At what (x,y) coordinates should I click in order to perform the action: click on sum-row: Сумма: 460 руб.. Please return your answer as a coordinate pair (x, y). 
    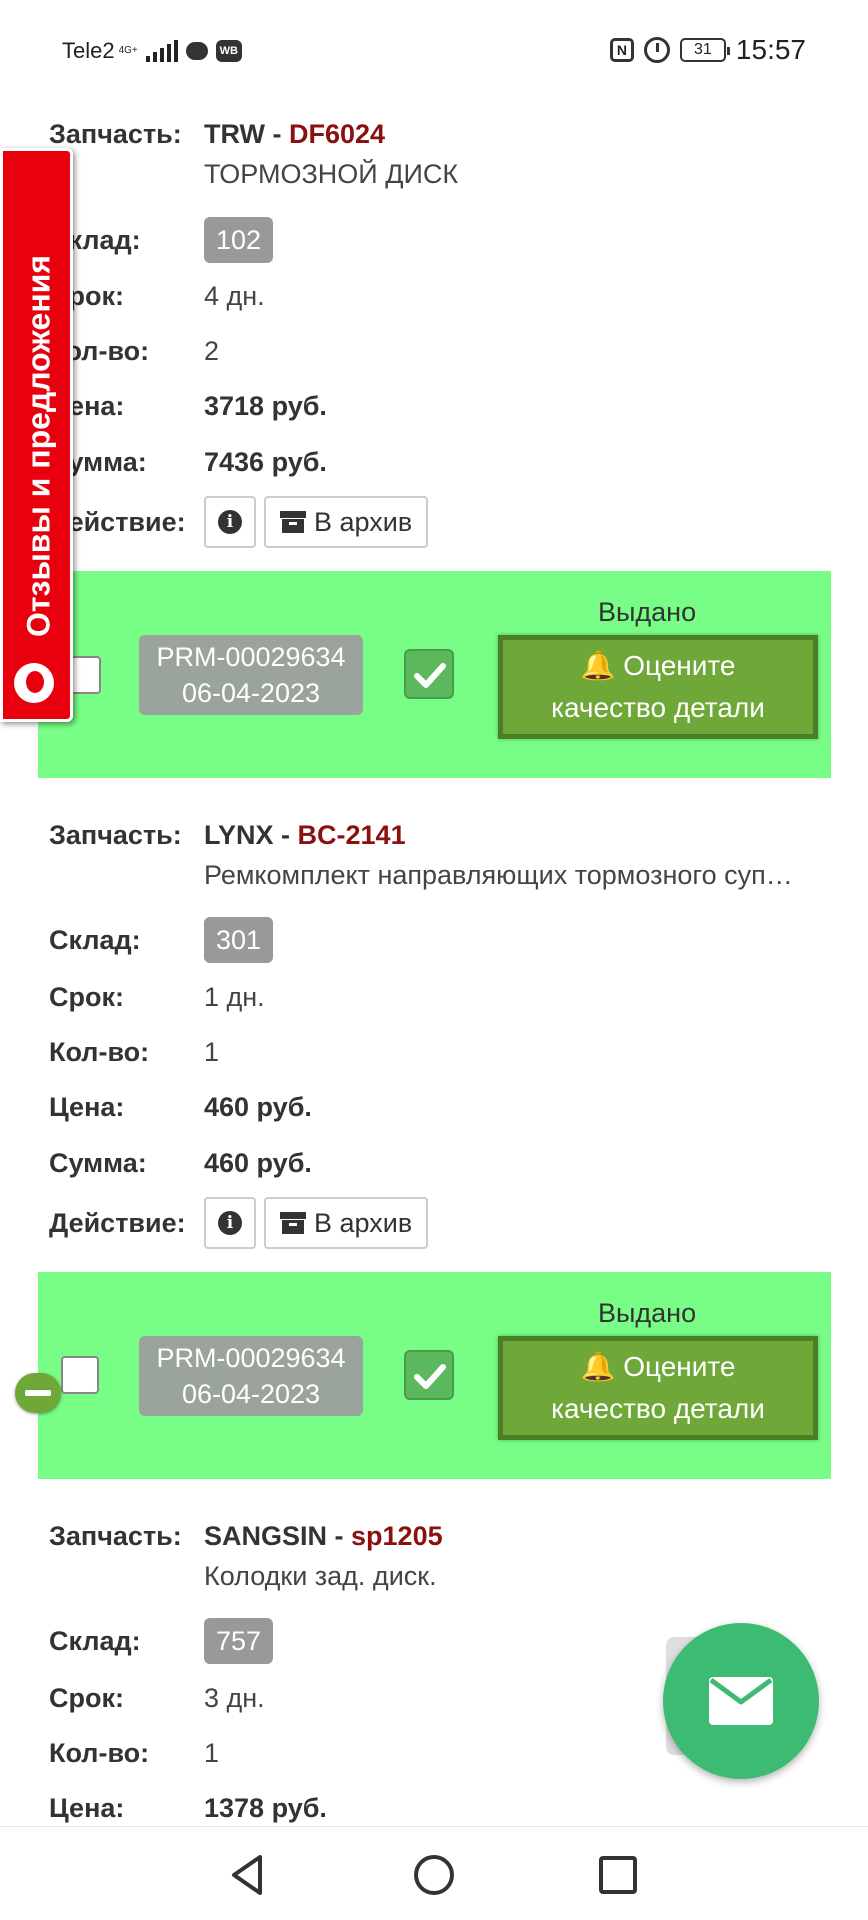
    Looking at the image, I should click on (180, 1163).